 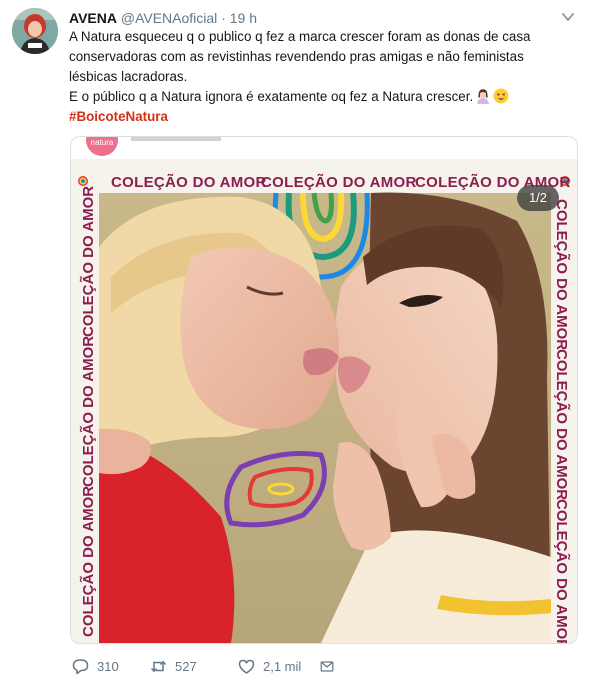 What do you see at coordinates (501, 96) in the screenshot?
I see `grinning-face-emoji` at bounding box center [501, 96].